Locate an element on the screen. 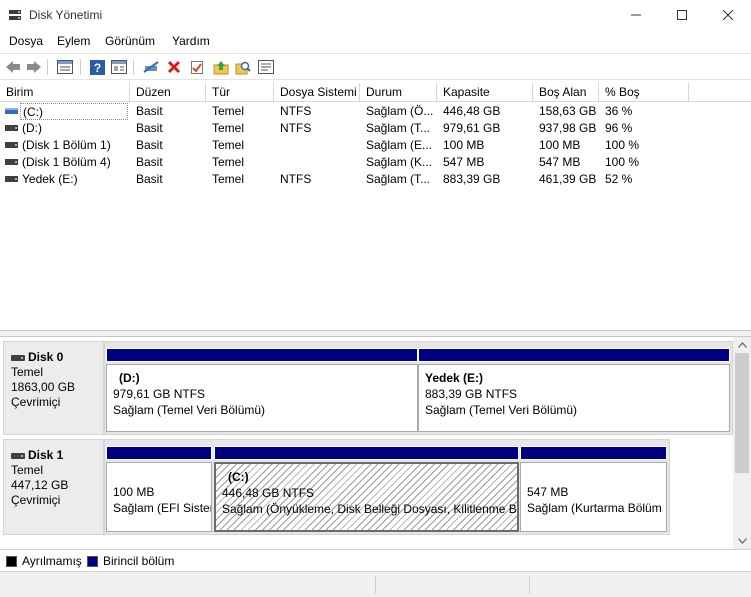 The width and height of the screenshot is (751, 597). volume-capacity: 979,61 GB is located at coordinates (472, 128).